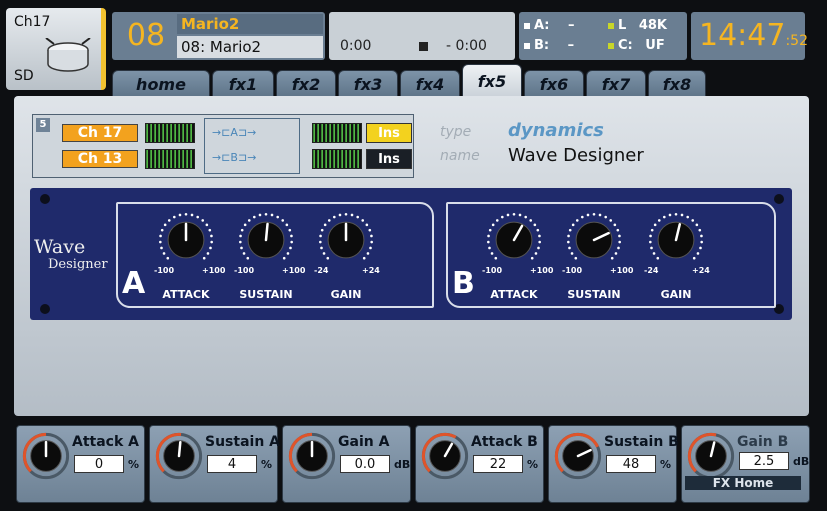 This screenshot has height=511, width=827. I want to click on output-b-meter, so click(337, 159).